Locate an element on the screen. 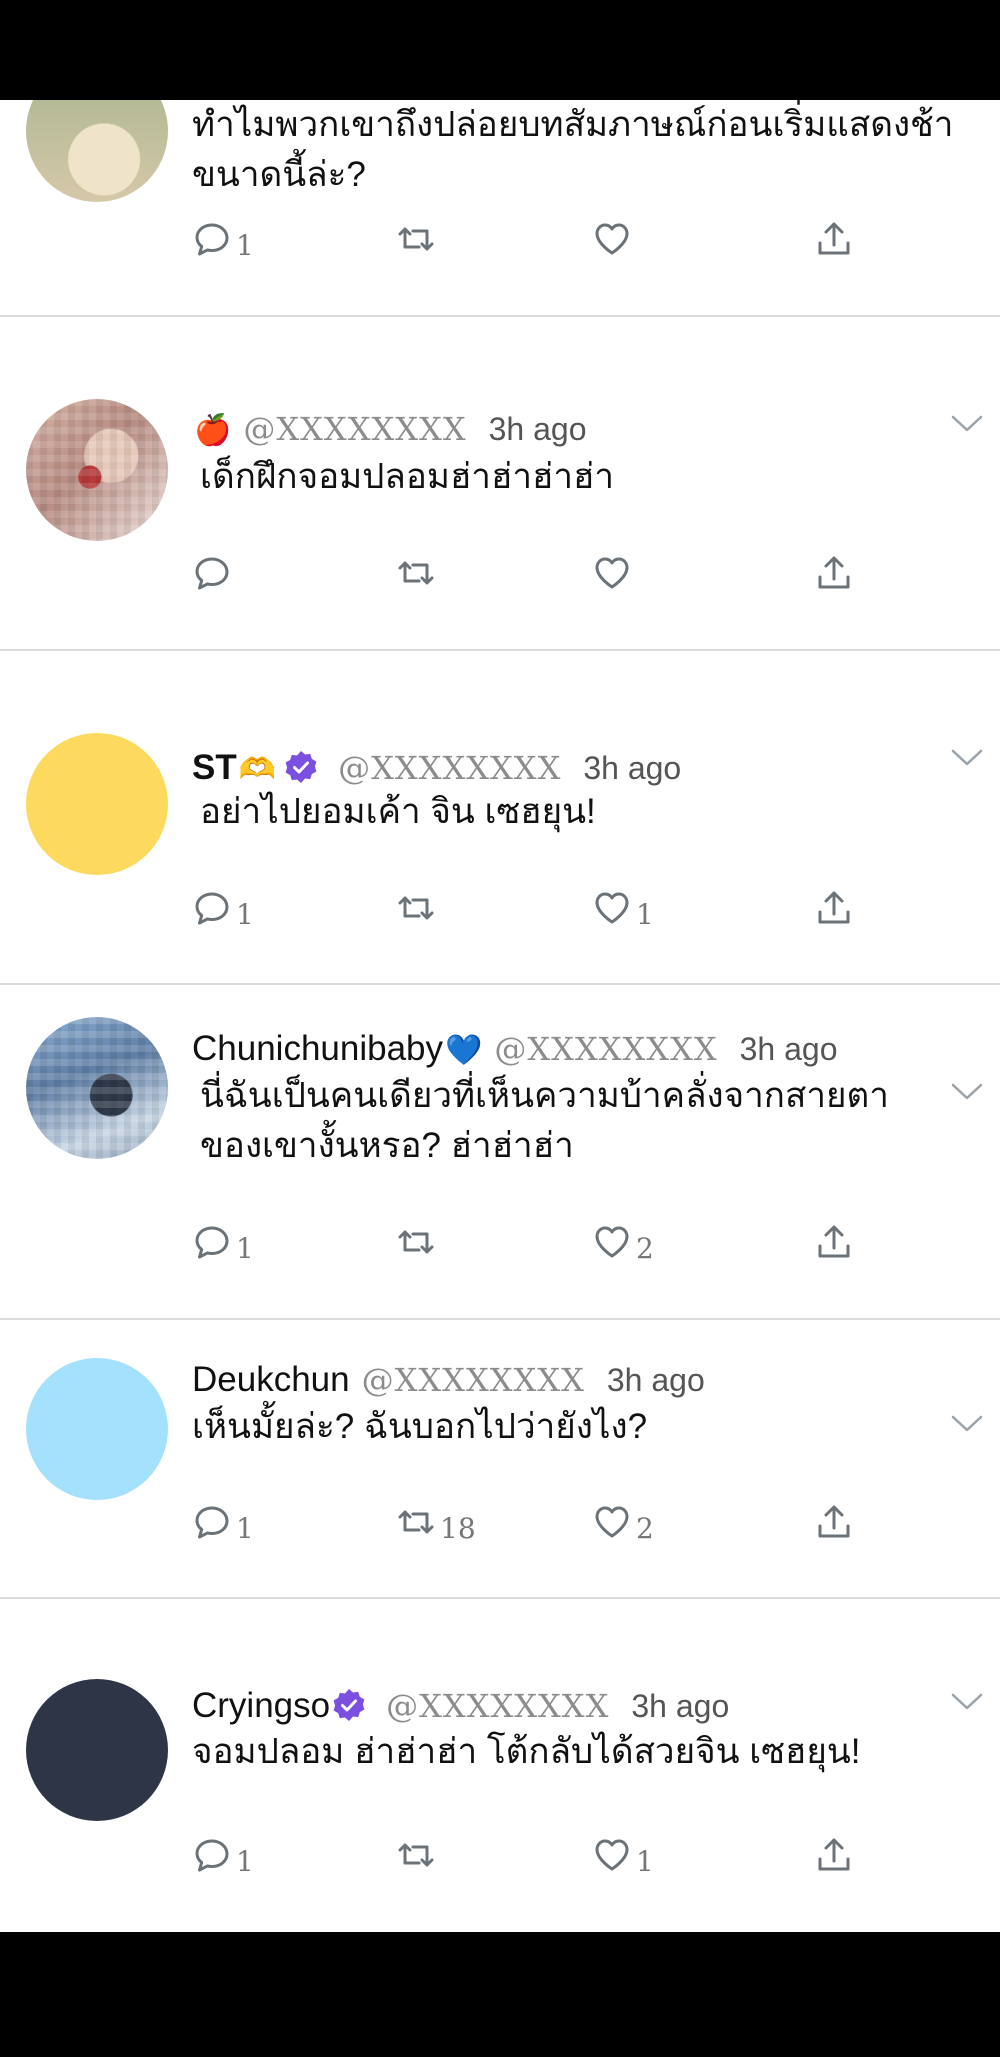  tweet-text: อย่าไปยอมเค้า จิน เซฮยุน! is located at coordinates (398, 812).